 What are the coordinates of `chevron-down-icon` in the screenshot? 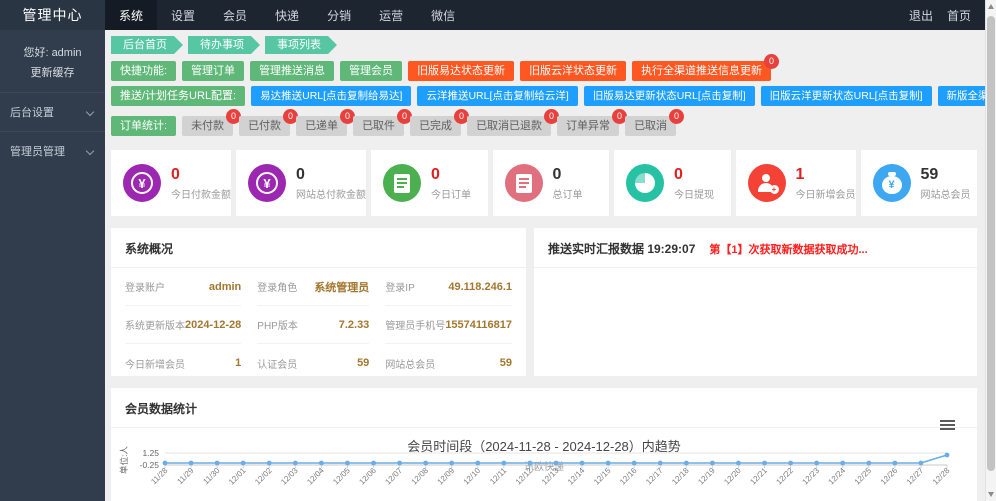 It's located at (90, 112).